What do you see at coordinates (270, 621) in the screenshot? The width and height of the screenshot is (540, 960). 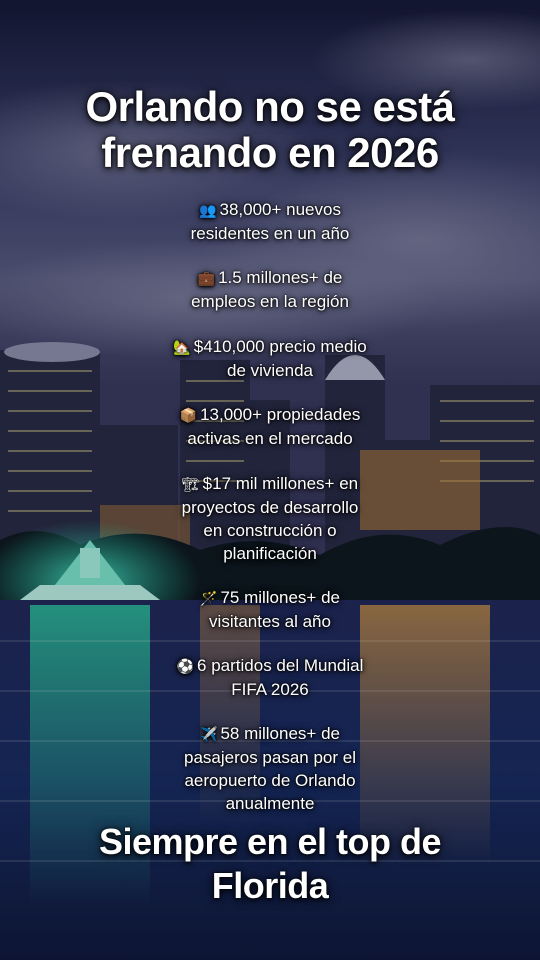 I see `stat-text: visitantes al año` at bounding box center [270, 621].